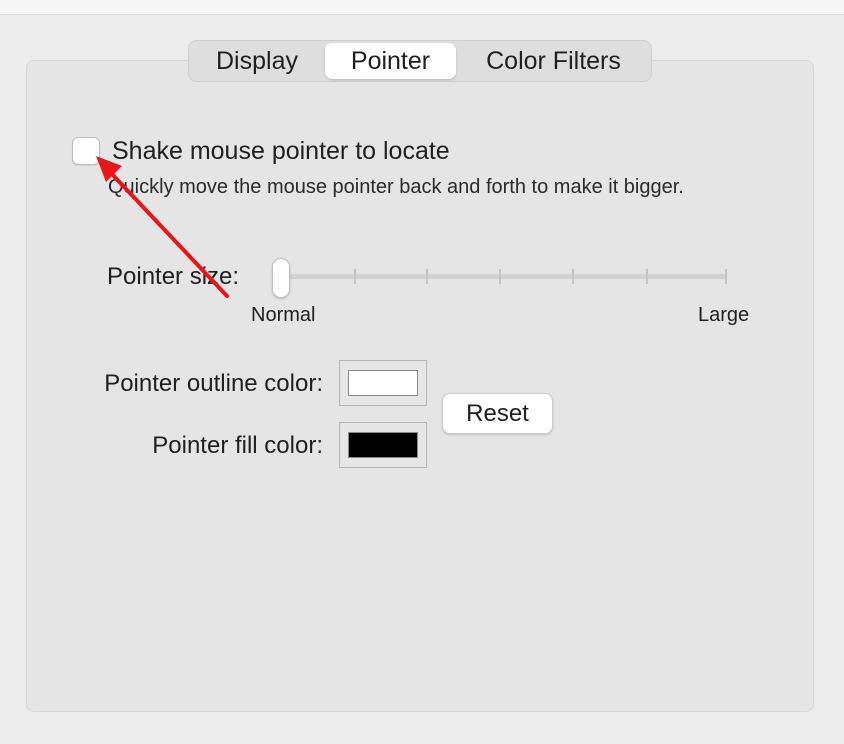  I want to click on outline-color-well, so click(383, 383).